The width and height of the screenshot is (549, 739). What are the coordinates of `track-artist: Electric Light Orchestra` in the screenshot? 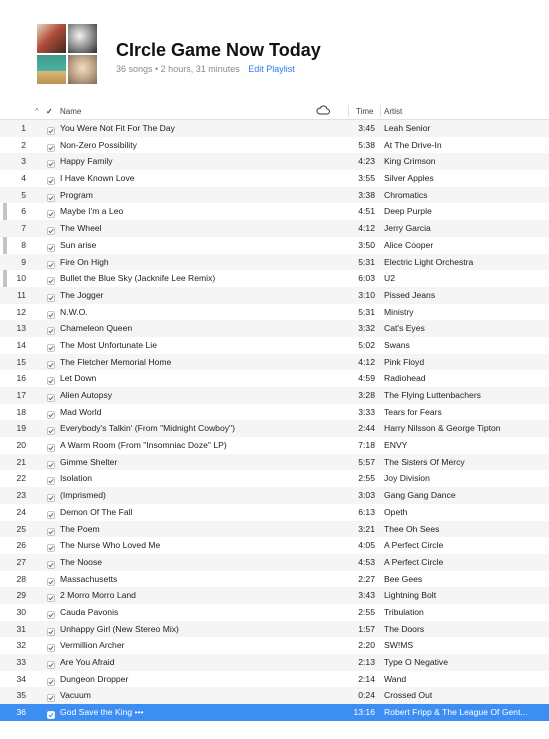 It's located at (429, 261).